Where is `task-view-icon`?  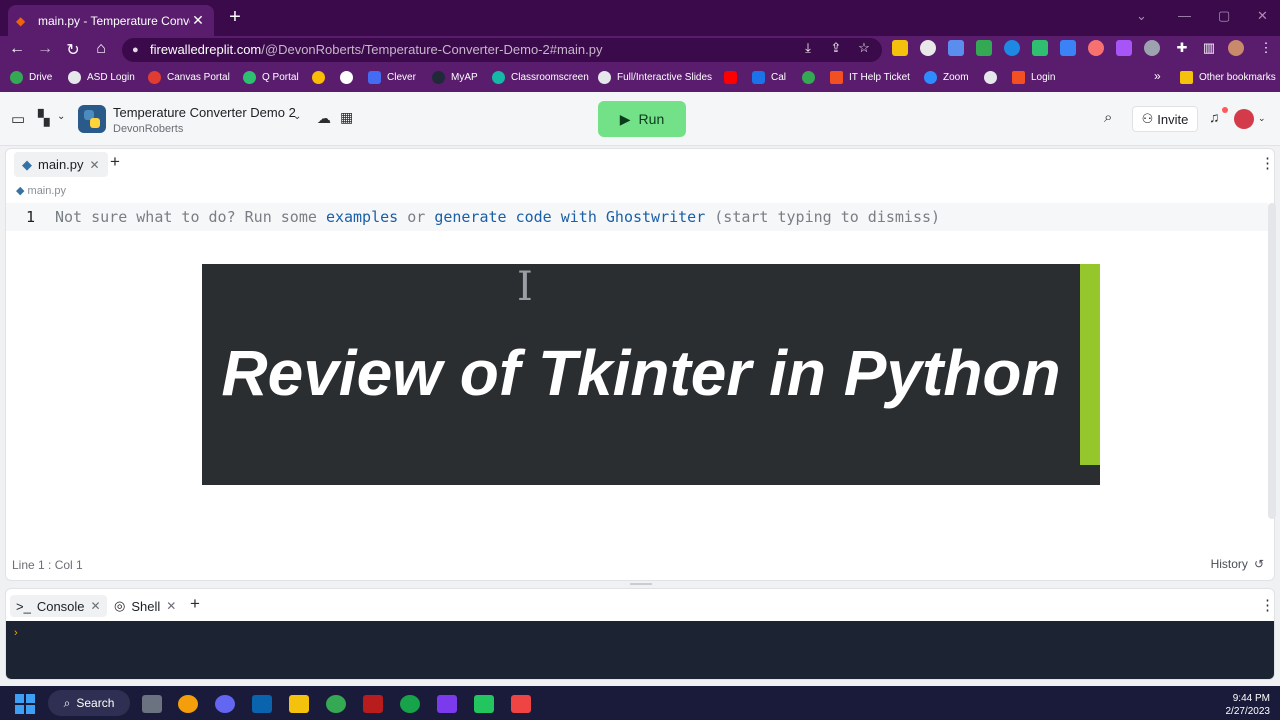
task-view-icon is located at coordinates (152, 704).